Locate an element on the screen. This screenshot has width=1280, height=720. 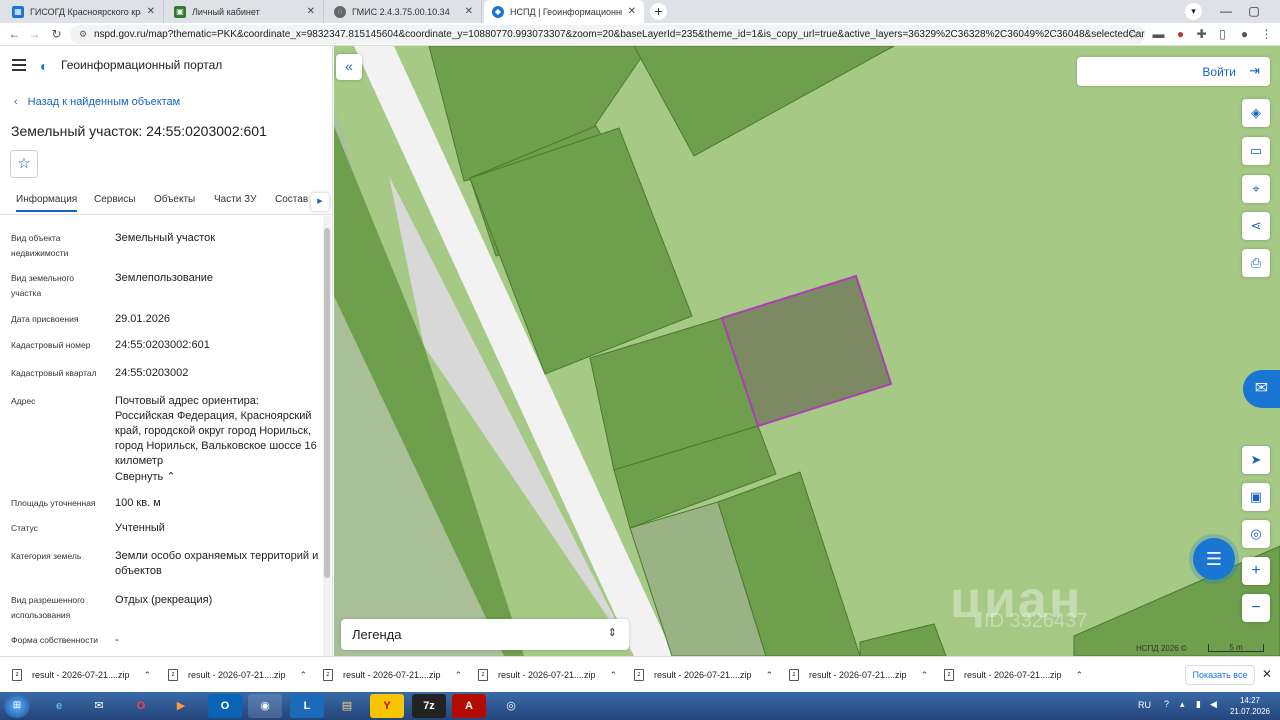
tab-objects: Объекты is located at coordinates (174, 199).